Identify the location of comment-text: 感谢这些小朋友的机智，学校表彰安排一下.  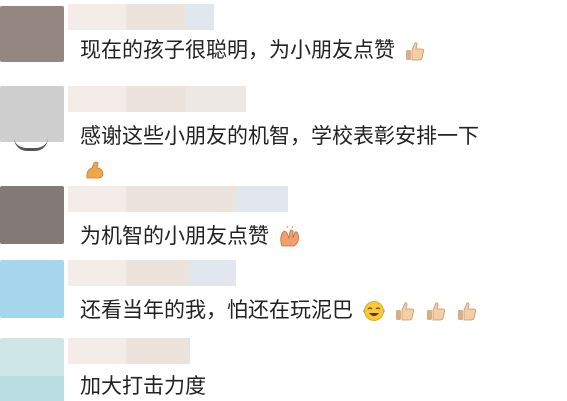
(279, 136).